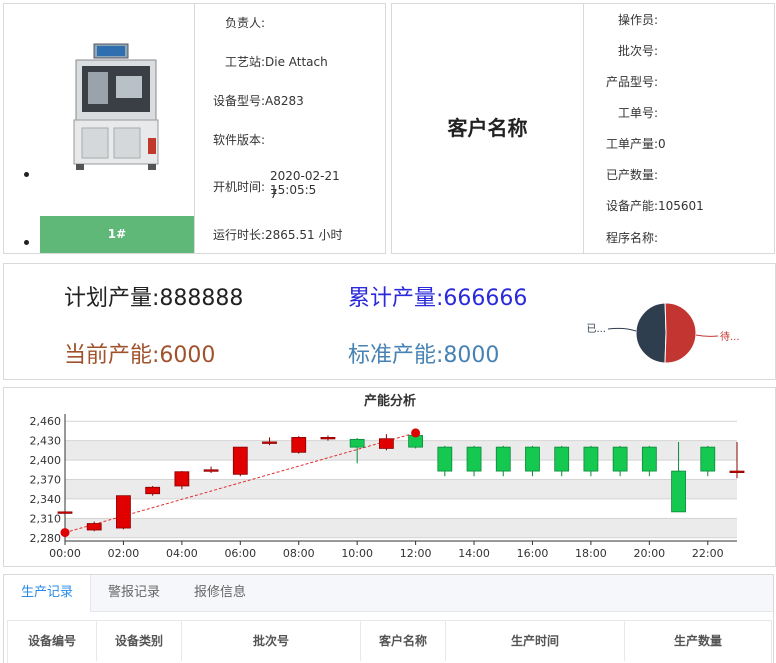 This screenshot has height=663, width=776. I want to click on col-device-no: 设备编号, so click(52, 641).